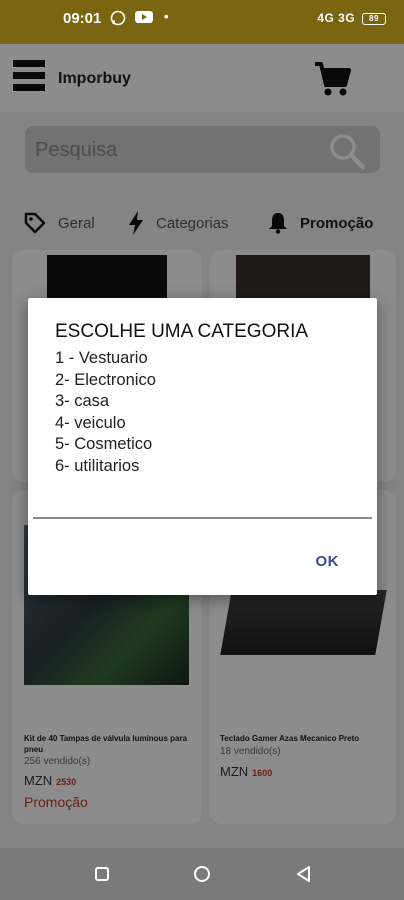 The width and height of the screenshot is (404, 900). Describe the element at coordinates (105, 379) in the screenshot. I see `category-option: 2- Electronico` at that location.